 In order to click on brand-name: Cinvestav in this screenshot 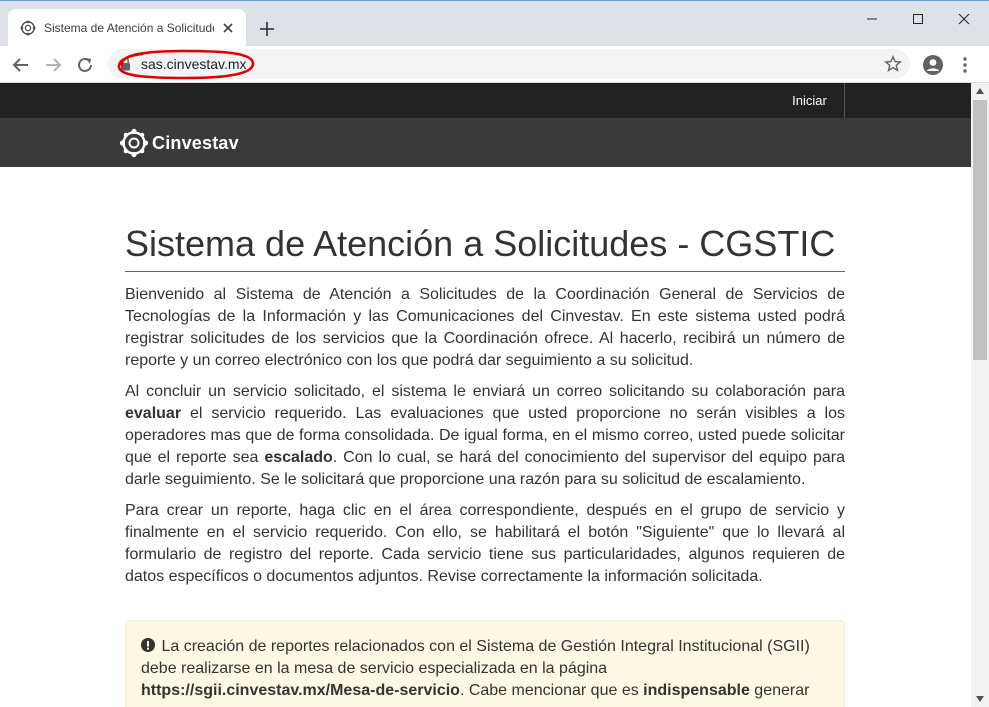, I will do `click(195, 142)`.